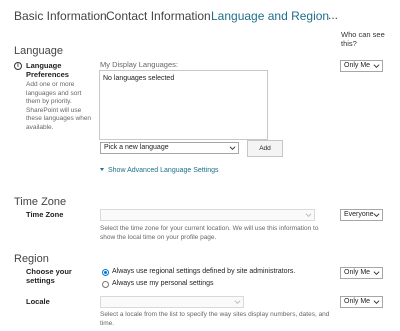 Image resolution: width=400 pixels, height=331 pixels. I want to click on privacy-select-language: Only Me, so click(361, 66).